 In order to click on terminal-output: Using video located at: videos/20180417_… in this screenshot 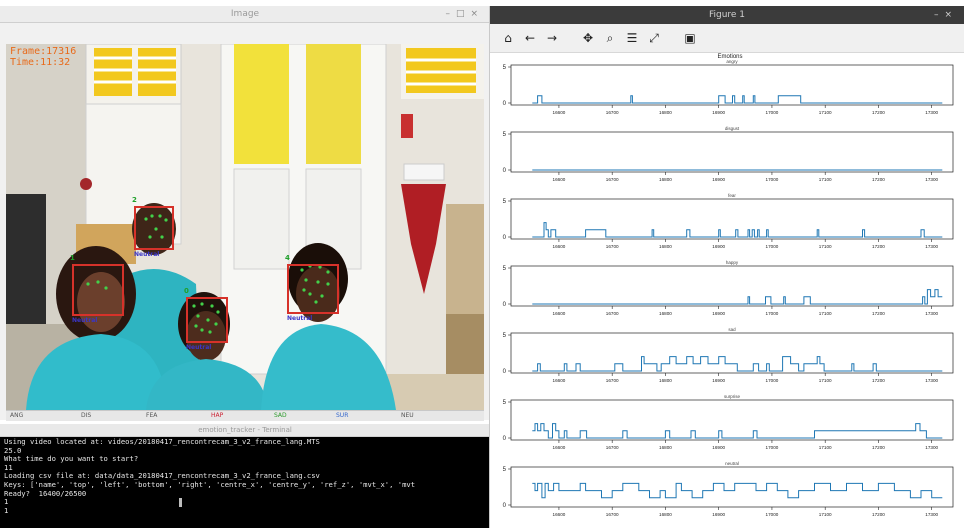, I will do `click(245, 483)`.